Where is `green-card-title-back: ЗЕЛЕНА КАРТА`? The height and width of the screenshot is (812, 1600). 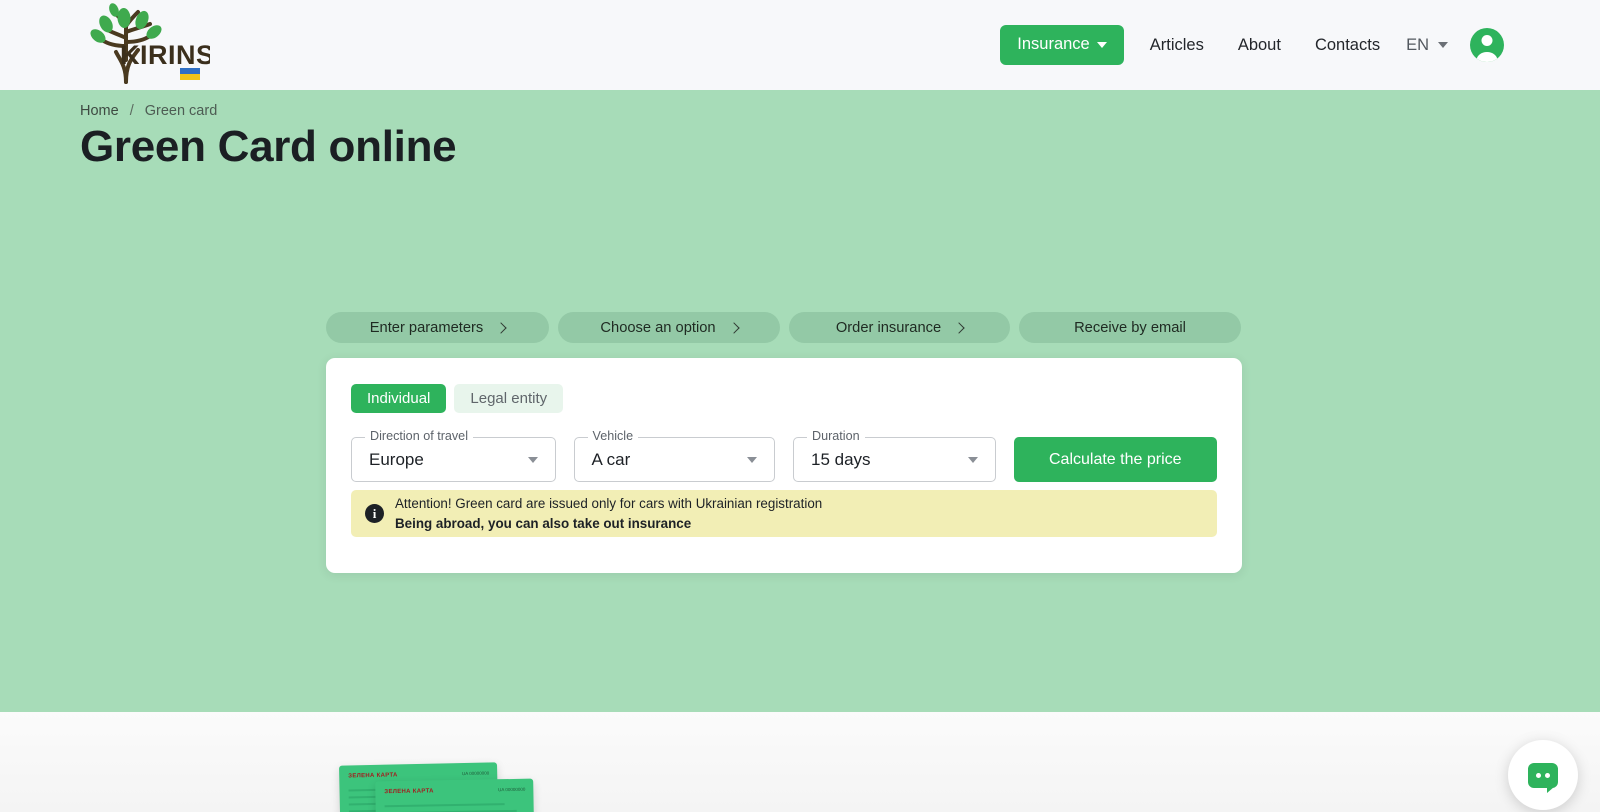
green-card-title-back: ЗЕЛЕНА КАРТА is located at coordinates (373, 776).